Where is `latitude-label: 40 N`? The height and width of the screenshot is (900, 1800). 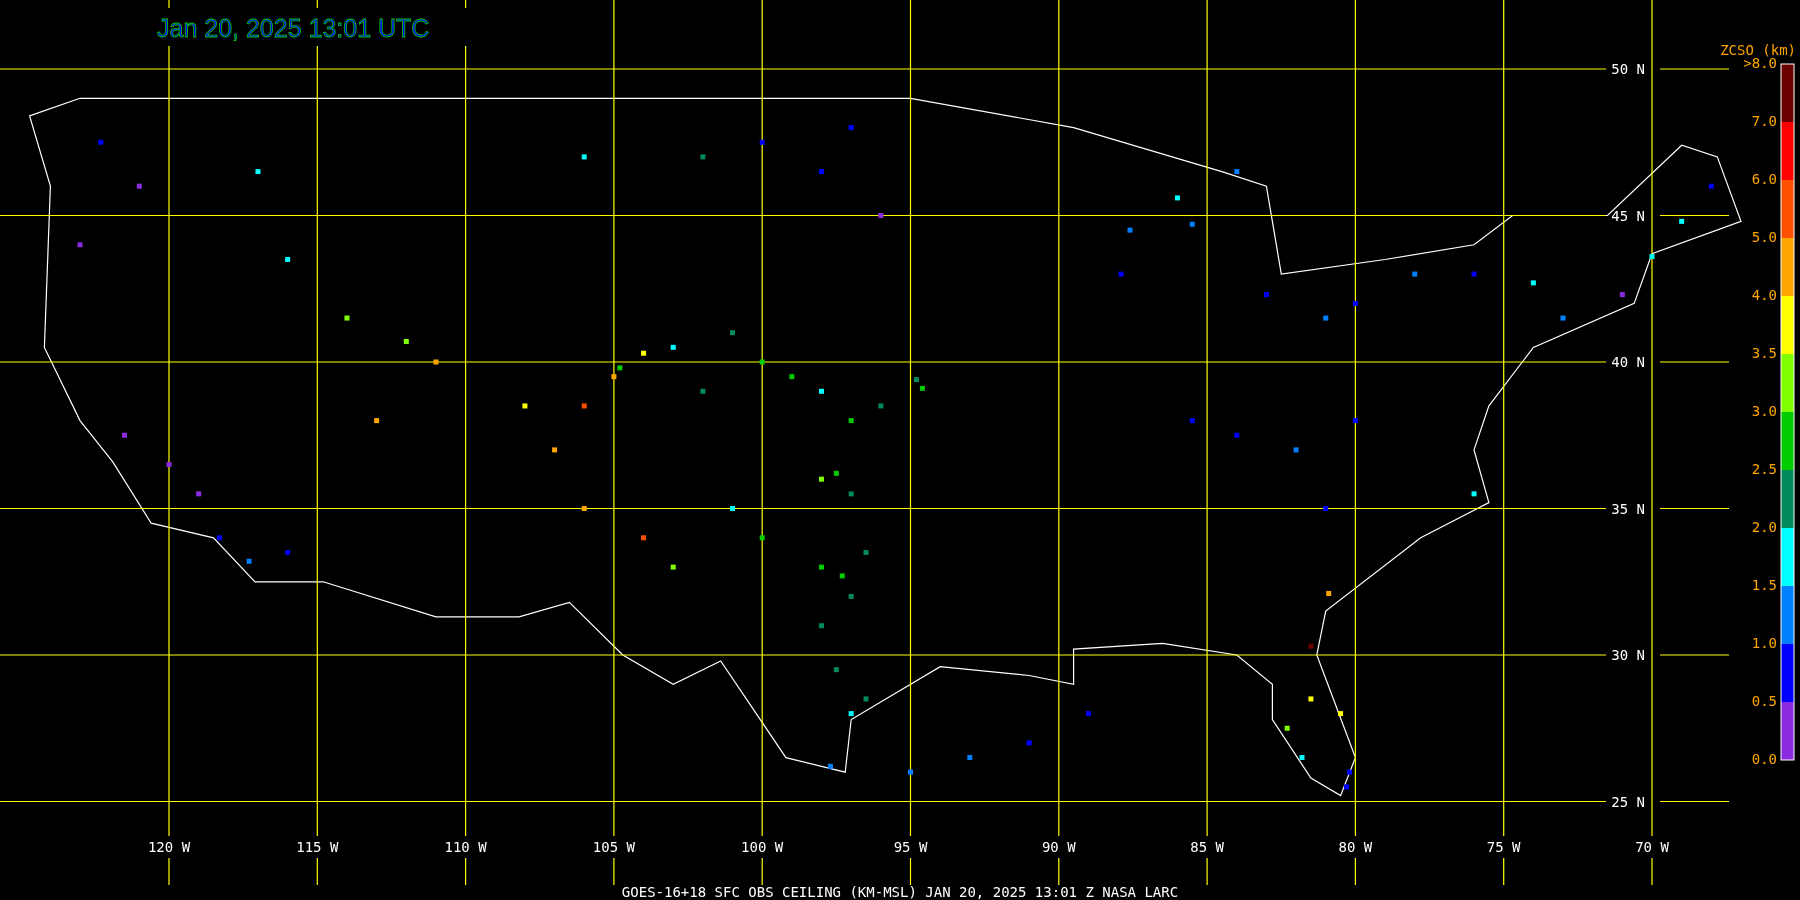
latitude-label: 40 N is located at coordinates (1628, 362).